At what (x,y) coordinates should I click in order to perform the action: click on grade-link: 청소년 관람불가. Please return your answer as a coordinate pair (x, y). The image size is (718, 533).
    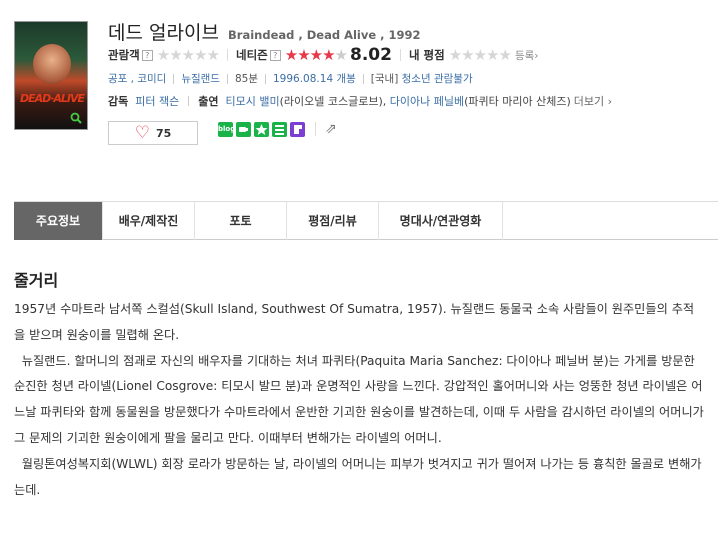
    Looking at the image, I should click on (437, 78).